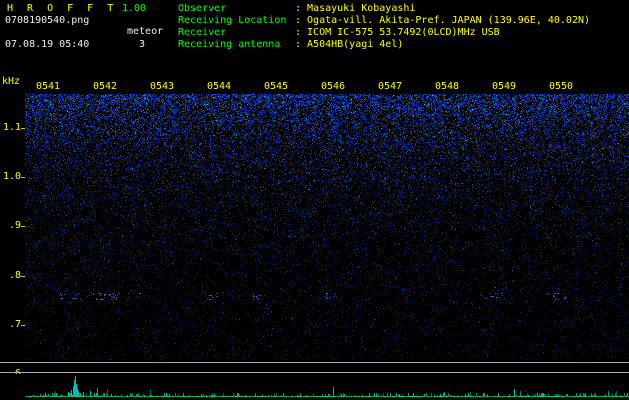  I want to click on output-filename: 0708190540.png, so click(47, 20).